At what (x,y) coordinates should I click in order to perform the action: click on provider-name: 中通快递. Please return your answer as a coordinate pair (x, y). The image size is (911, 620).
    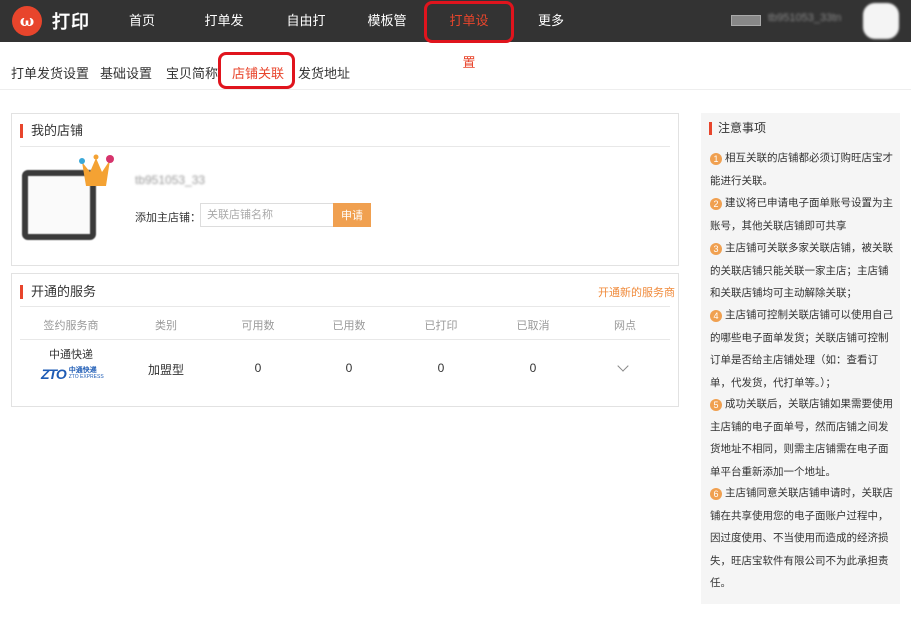
    Looking at the image, I should click on (71, 355).